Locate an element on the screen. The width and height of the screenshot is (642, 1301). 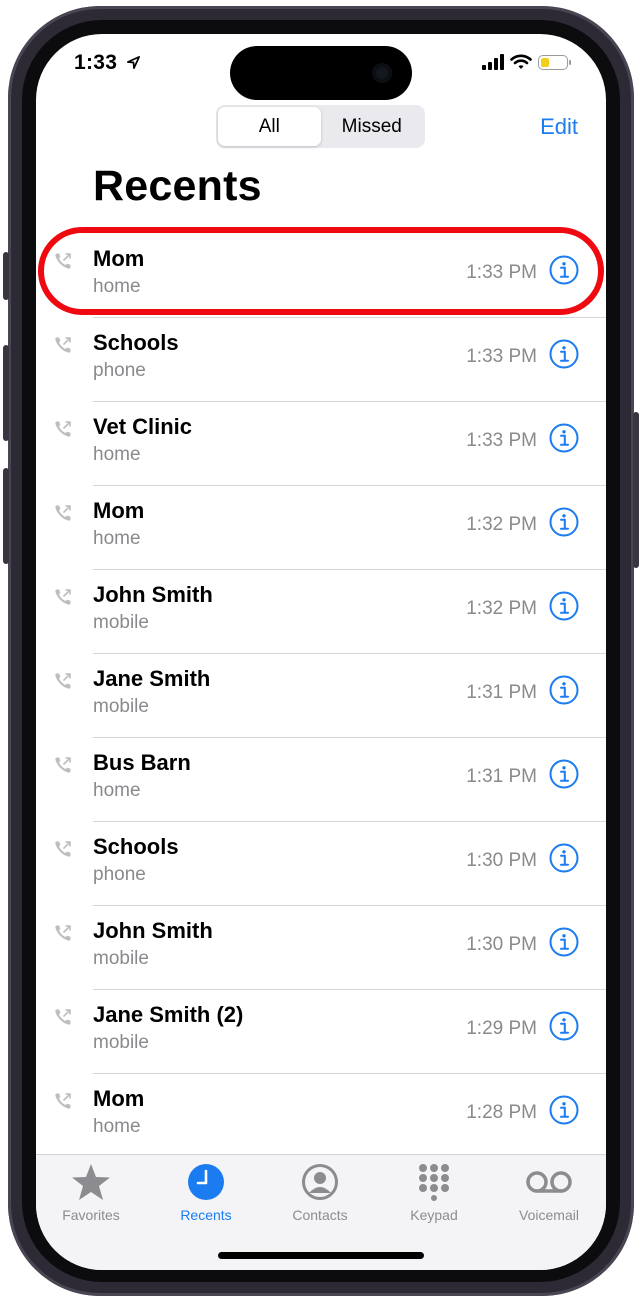
status-time: 1:33 is located at coordinates (107, 63).